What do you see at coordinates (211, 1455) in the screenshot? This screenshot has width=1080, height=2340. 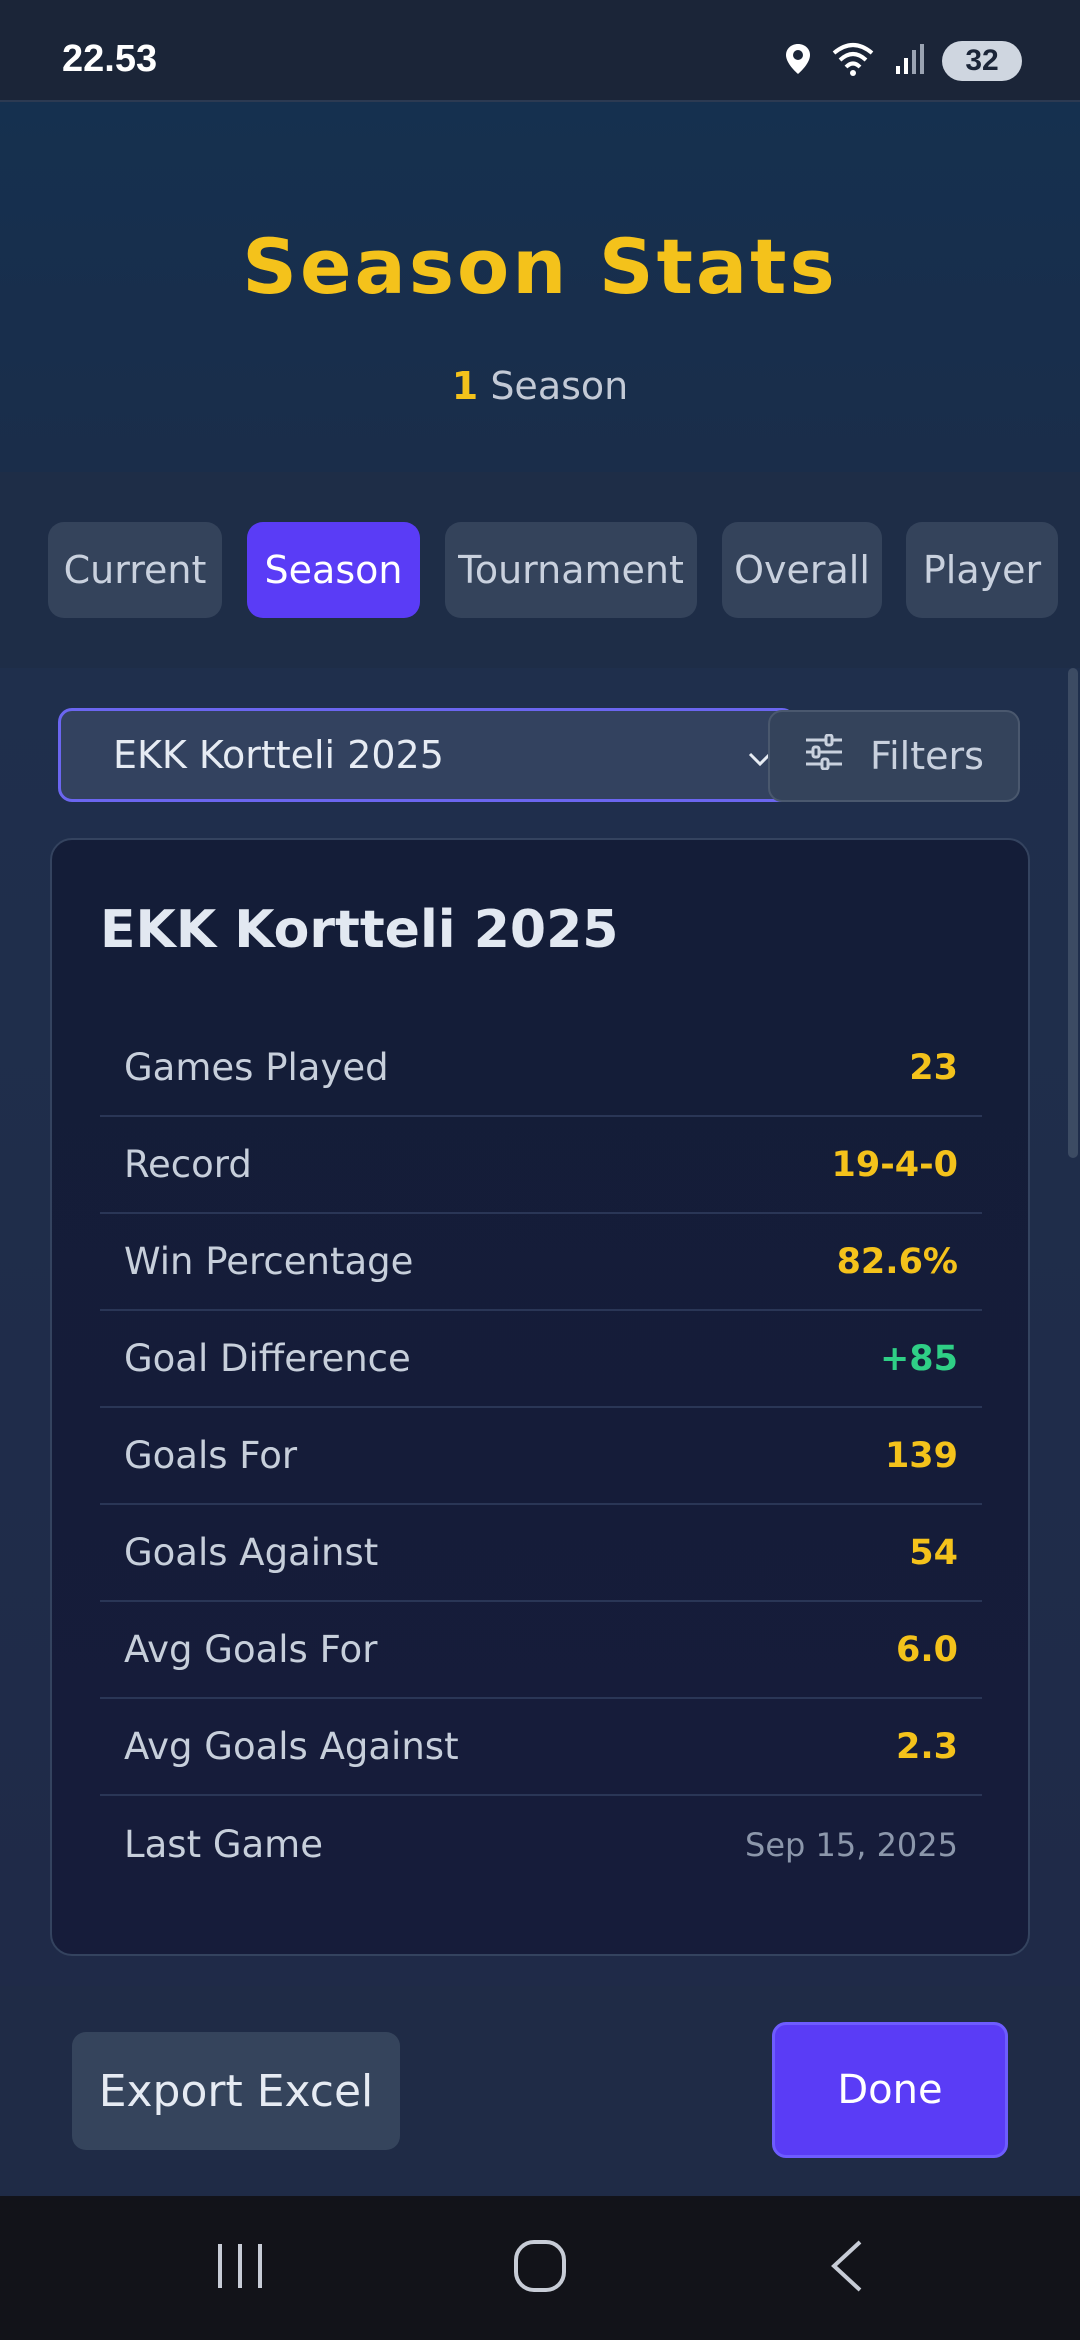 I see `stat-label: Goals For` at bounding box center [211, 1455].